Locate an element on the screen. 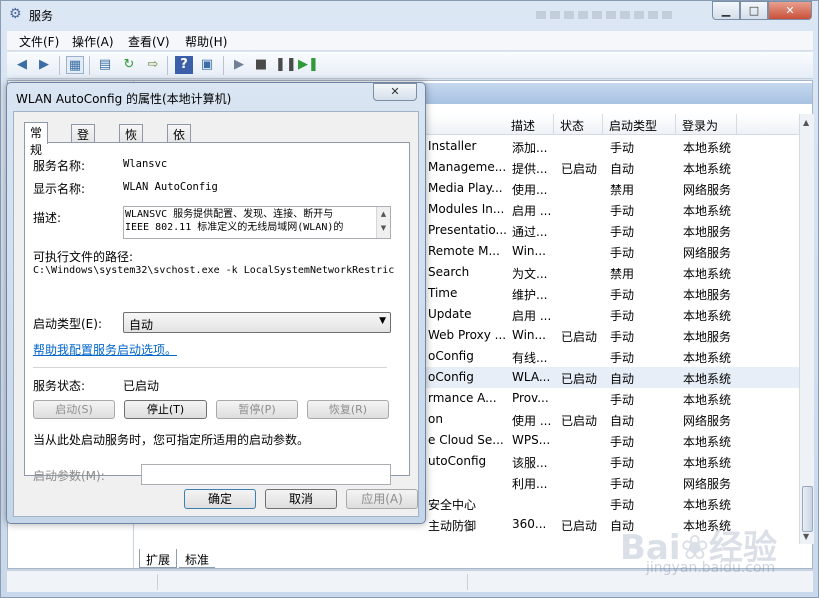 This screenshot has width=819, height=598. tab-logon: 登录 is located at coordinates (83, 141).